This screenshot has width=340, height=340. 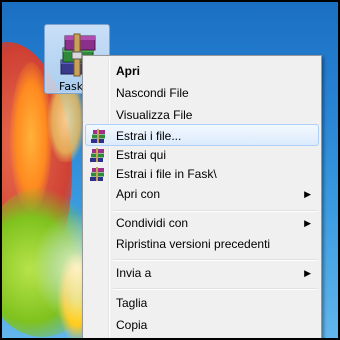 What do you see at coordinates (166, 174) in the screenshot?
I see `menu-item-label: Estrai i file in Fask\` at bounding box center [166, 174].